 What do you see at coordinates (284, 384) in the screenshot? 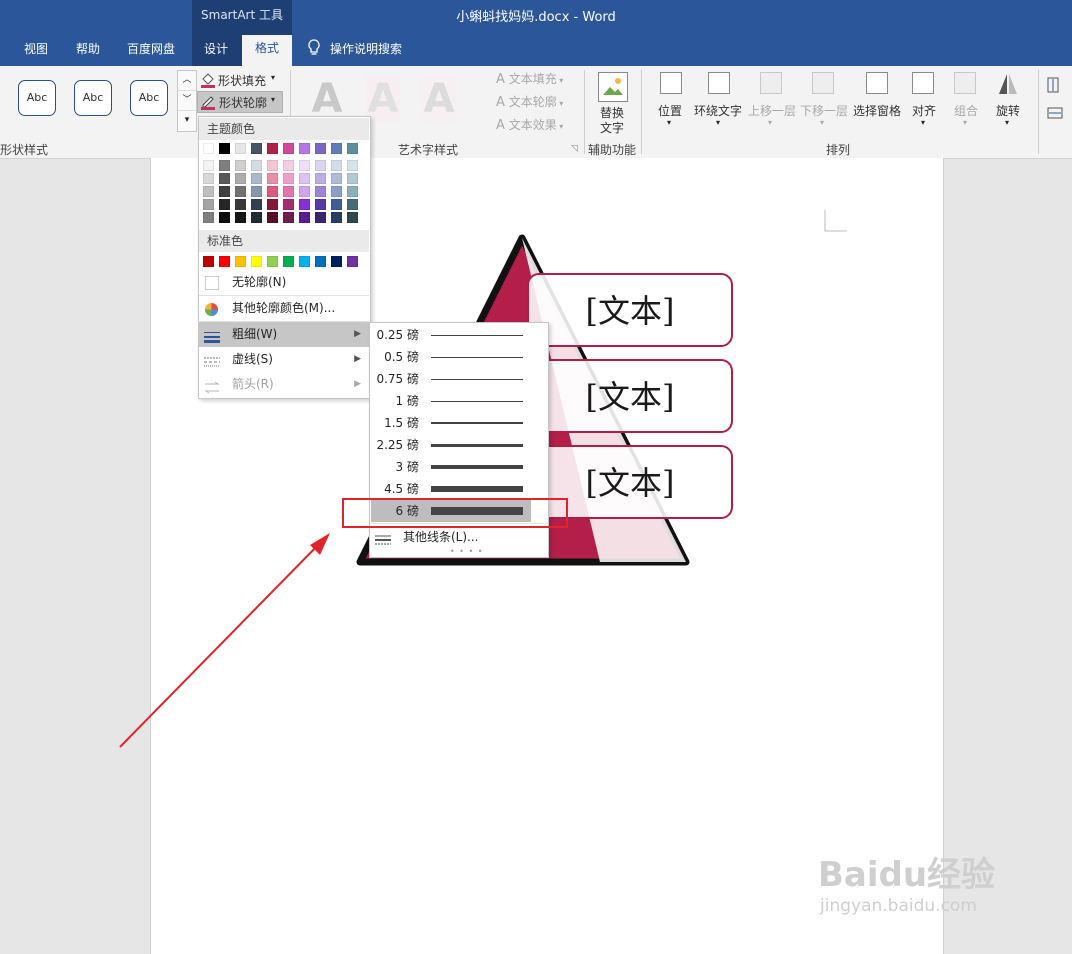
I see `arrows-item: 箭头(R) ▶` at bounding box center [284, 384].